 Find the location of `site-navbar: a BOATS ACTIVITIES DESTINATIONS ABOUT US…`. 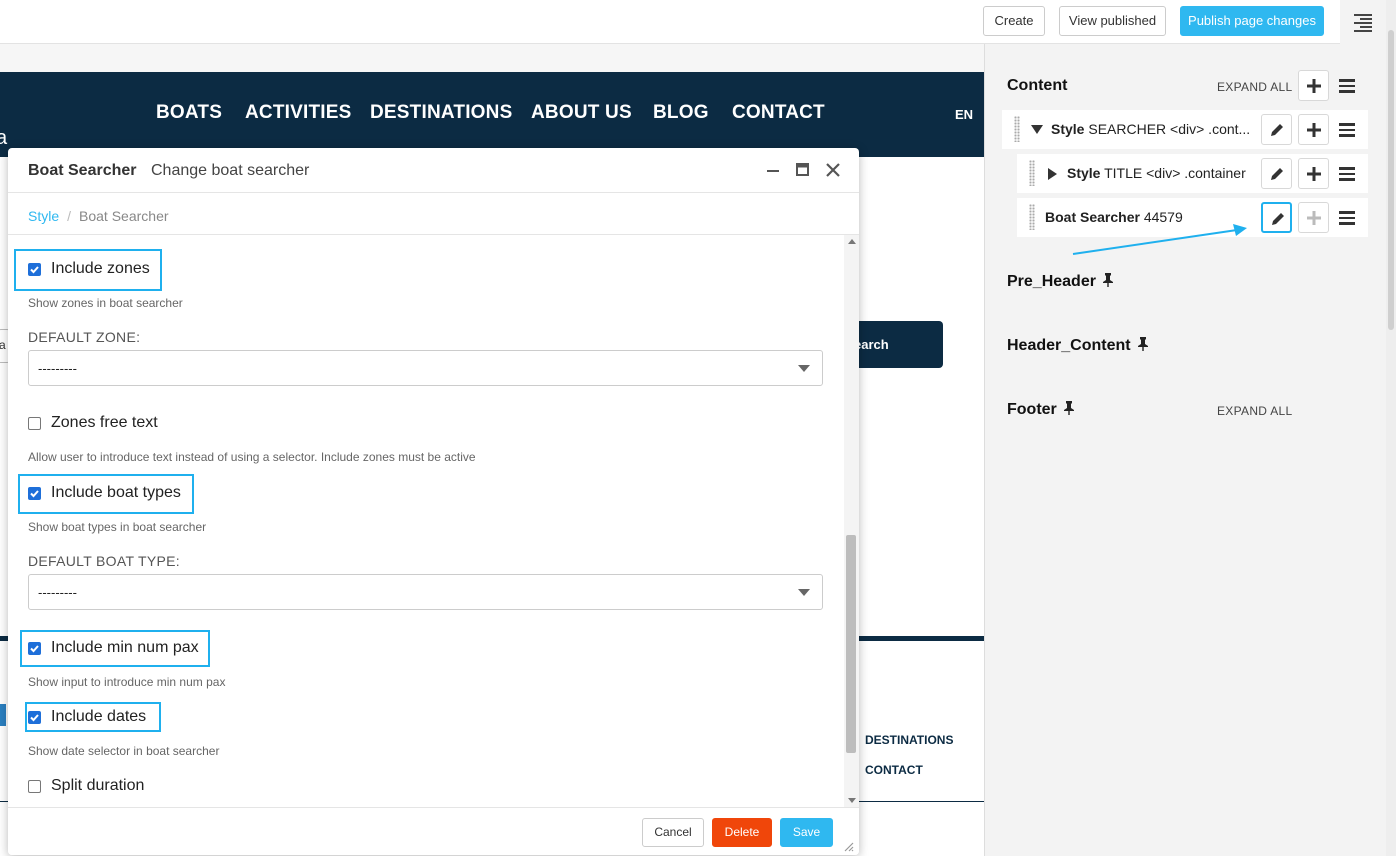

site-navbar: a BOATS ACTIVITIES DESTINATIONS ABOUT US… is located at coordinates (492, 114).